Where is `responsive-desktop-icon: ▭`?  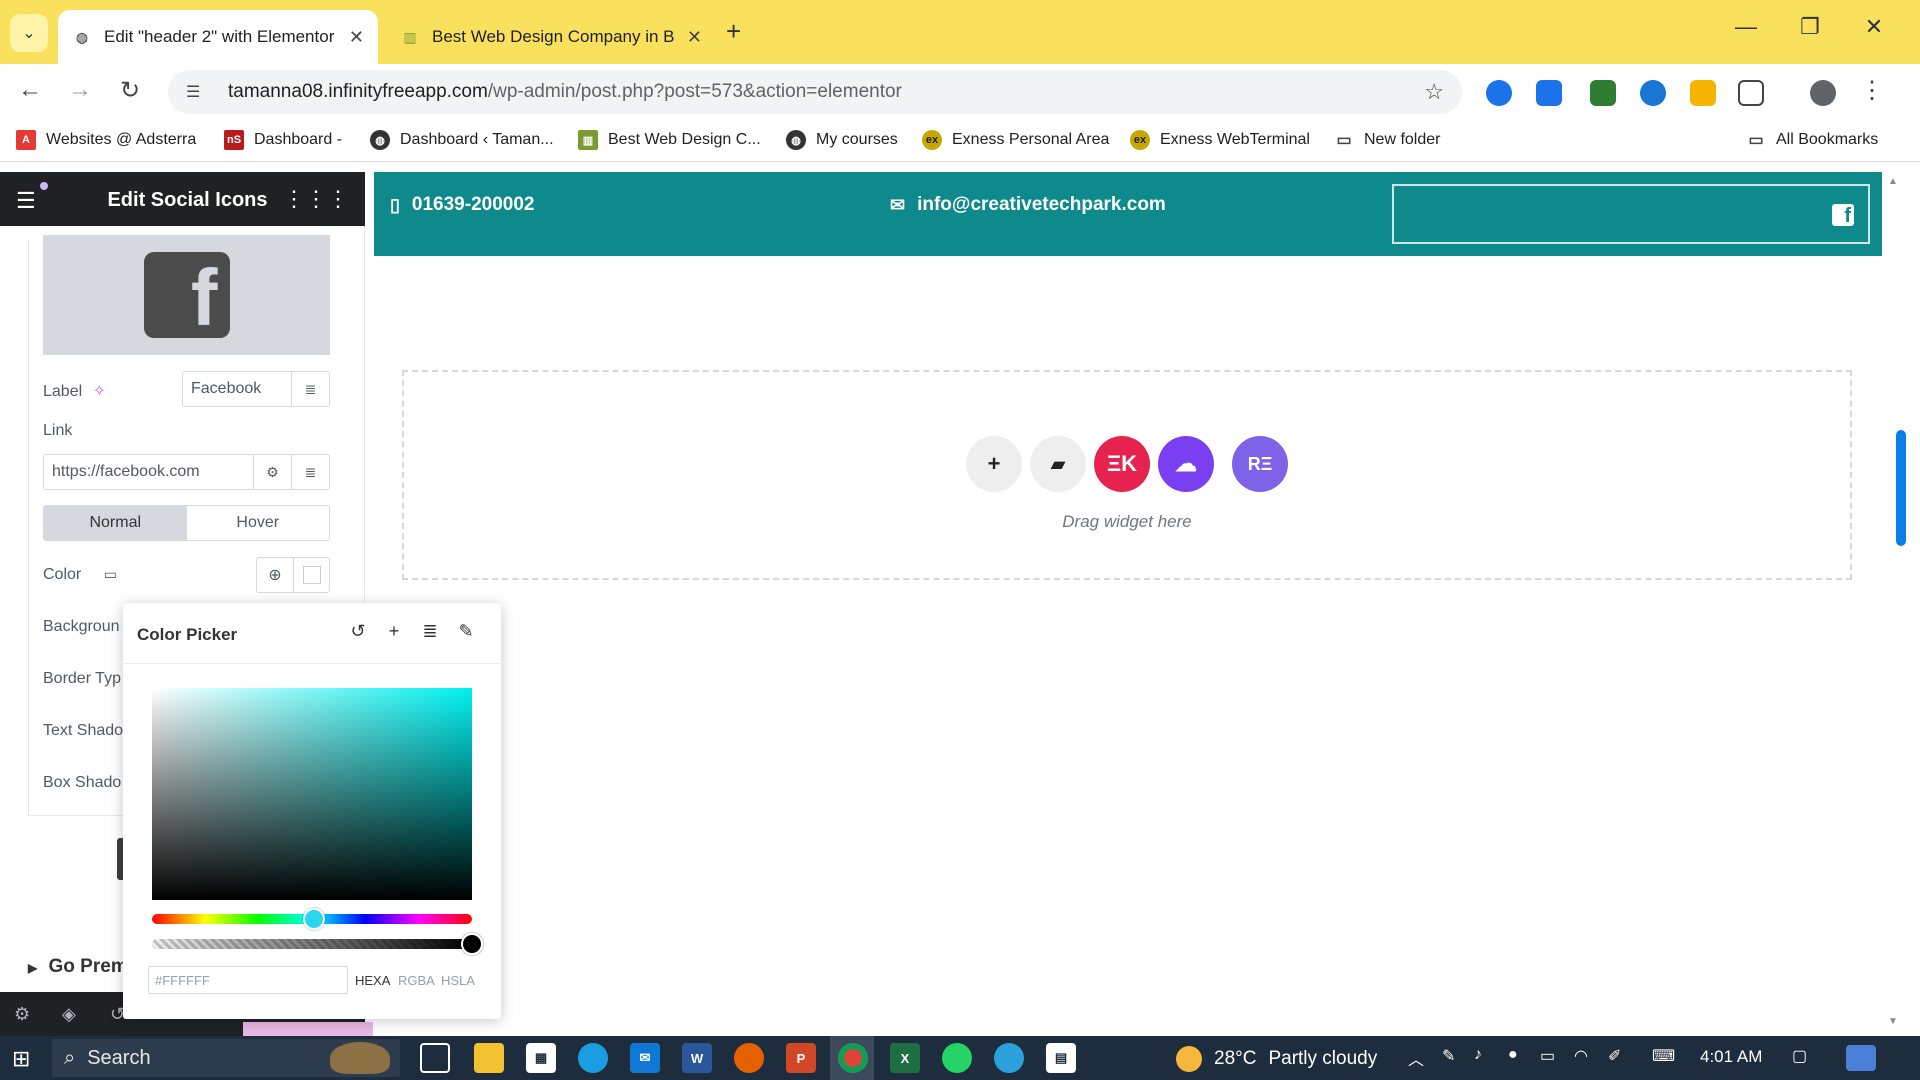
responsive-desktop-icon: ▭ is located at coordinates (110, 574).